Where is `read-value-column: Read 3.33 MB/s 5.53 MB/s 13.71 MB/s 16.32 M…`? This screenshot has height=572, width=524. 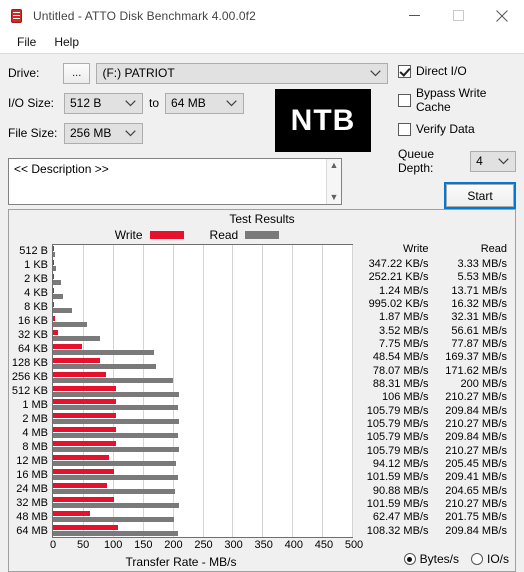
read-value-column: Read 3.33 MB/s 5.53 MB/s 13.71 MB/s 16.32 M… is located at coordinates (476, 390).